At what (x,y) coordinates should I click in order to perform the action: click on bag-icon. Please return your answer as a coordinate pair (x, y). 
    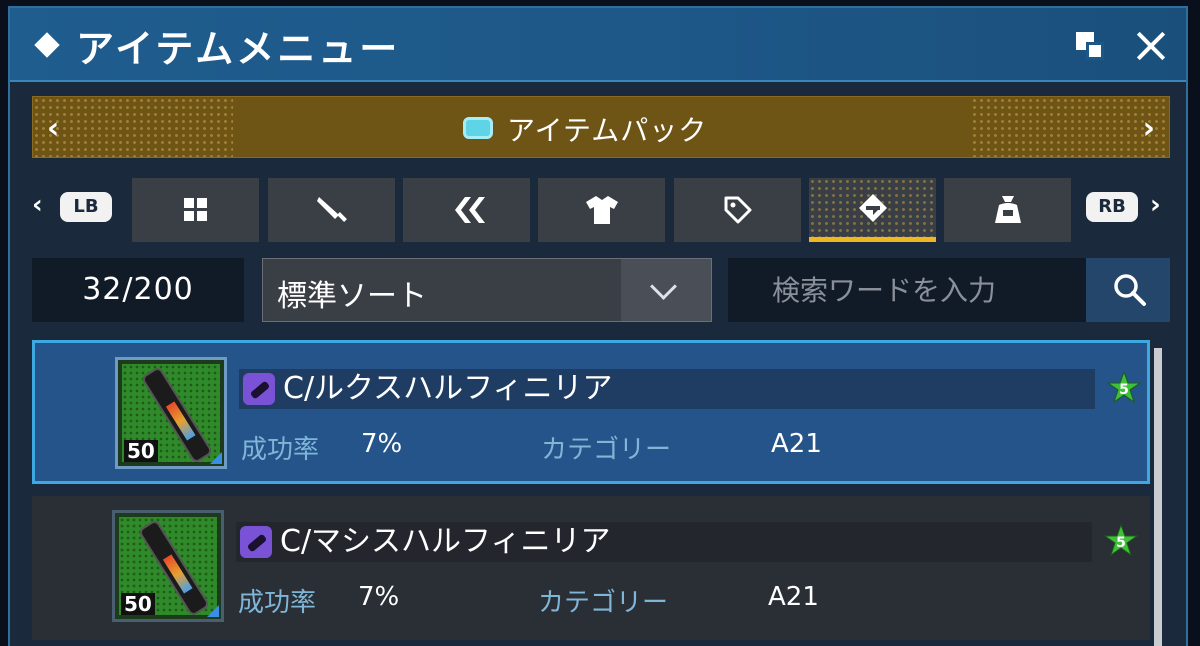
    Looking at the image, I should click on (1007, 209).